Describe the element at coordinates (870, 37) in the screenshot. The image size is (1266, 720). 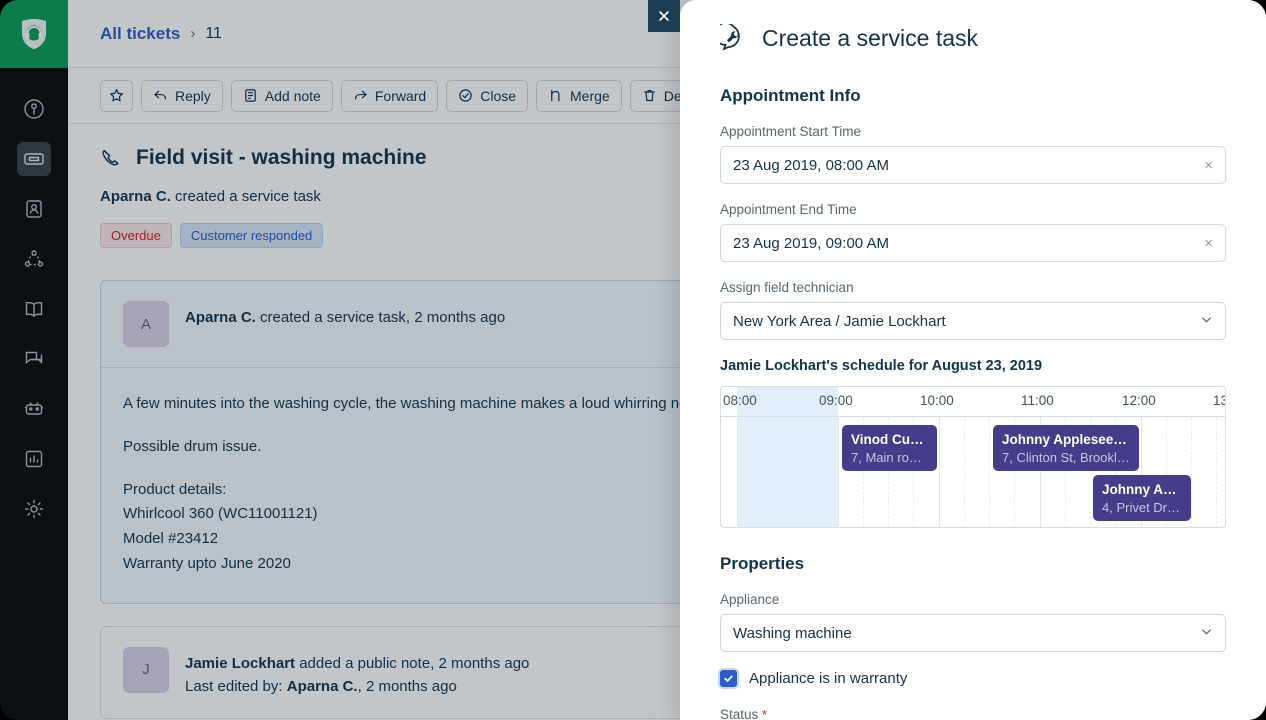
I see `panel-title-text: Create a service task` at that location.